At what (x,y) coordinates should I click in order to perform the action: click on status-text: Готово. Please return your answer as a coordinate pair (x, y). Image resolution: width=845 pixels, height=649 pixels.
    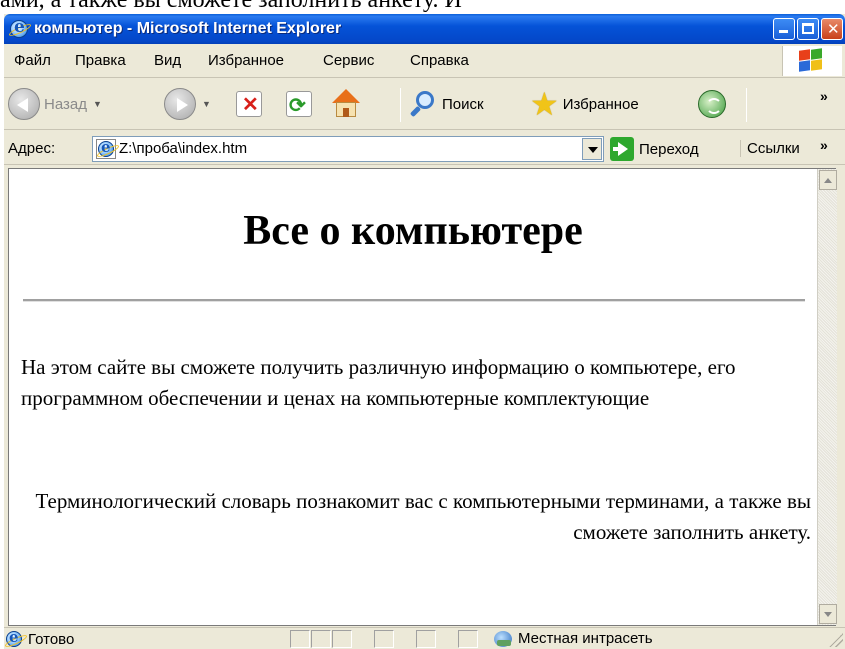
    Looking at the image, I should click on (51, 639).